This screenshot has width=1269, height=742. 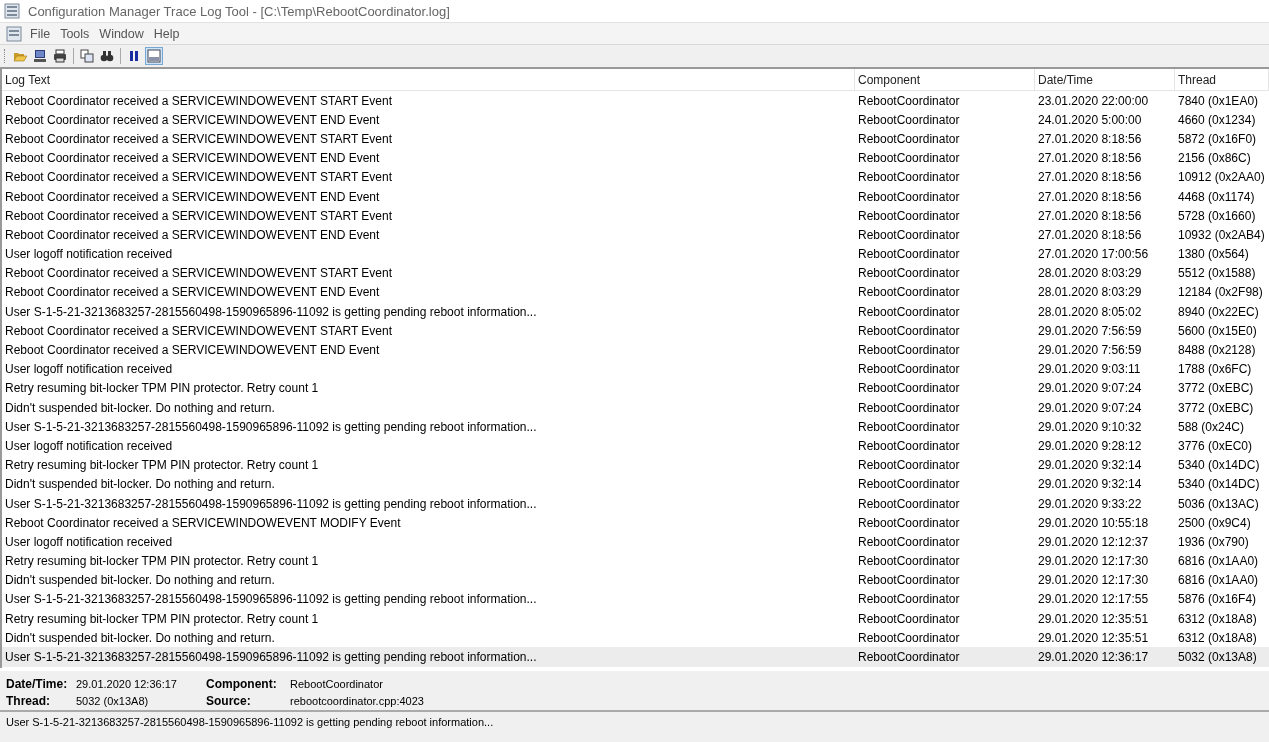 What do you see at coordinates (635, 484) in the screenshot?
I see `log-row: Didn't suspended bit-locker. Do nothing and return. RebootCoordinator 29.01.2020 9:32:14 5340 (0x14DC)` at bounding box center [635, 484].